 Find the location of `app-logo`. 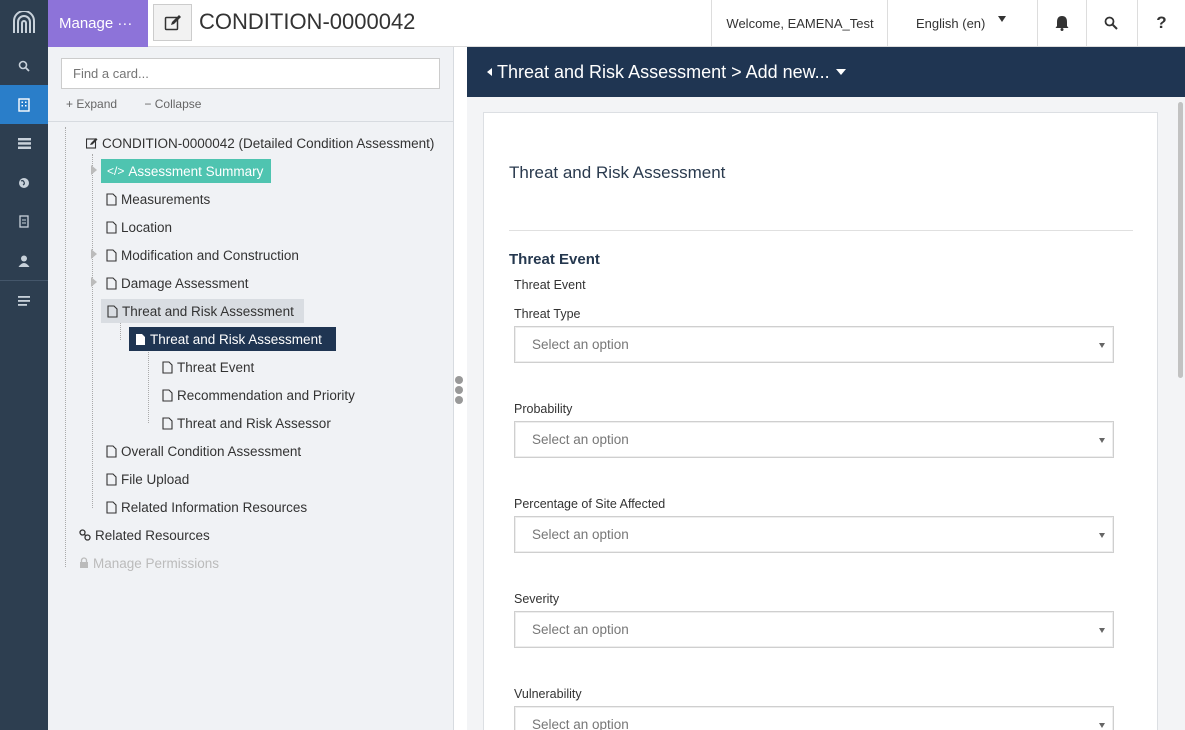

app-logo is located at coordinates (24, 23).